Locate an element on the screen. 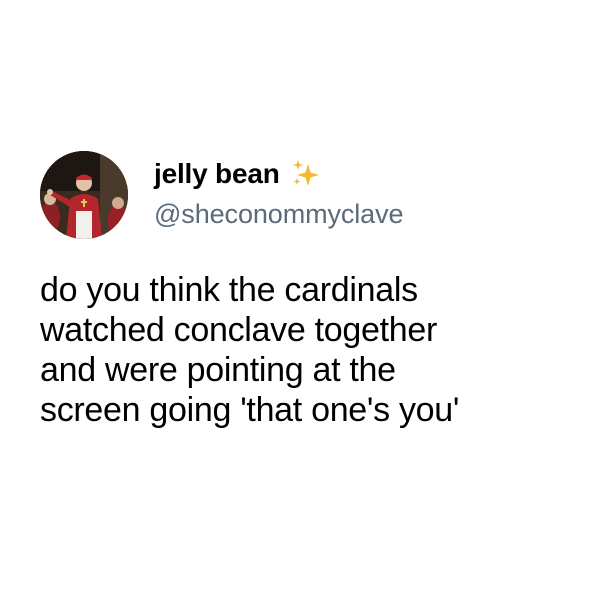 The width and height of the screenshot is (599, 599). tweet-text-line: and were pointing at the is located at coordinates (218, 370).